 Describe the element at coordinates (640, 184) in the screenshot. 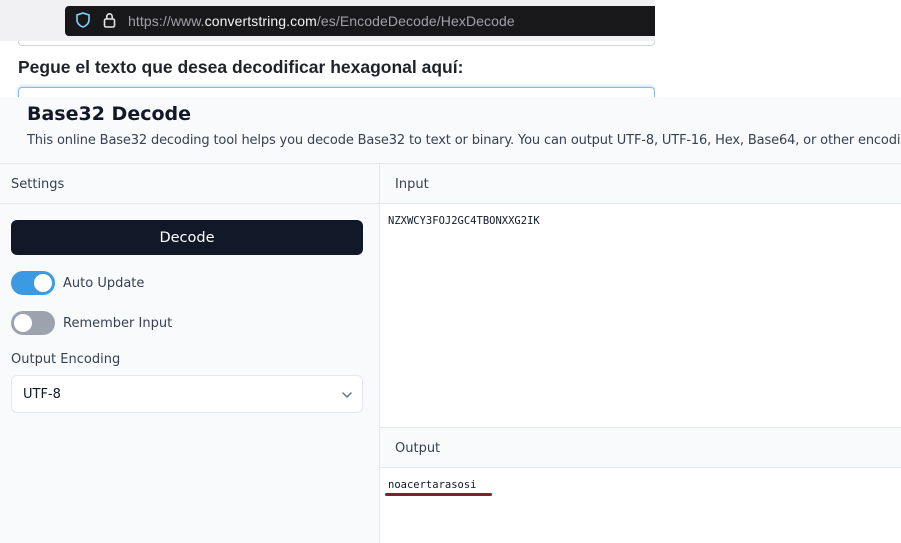

I see `input-header: Input` at that location.